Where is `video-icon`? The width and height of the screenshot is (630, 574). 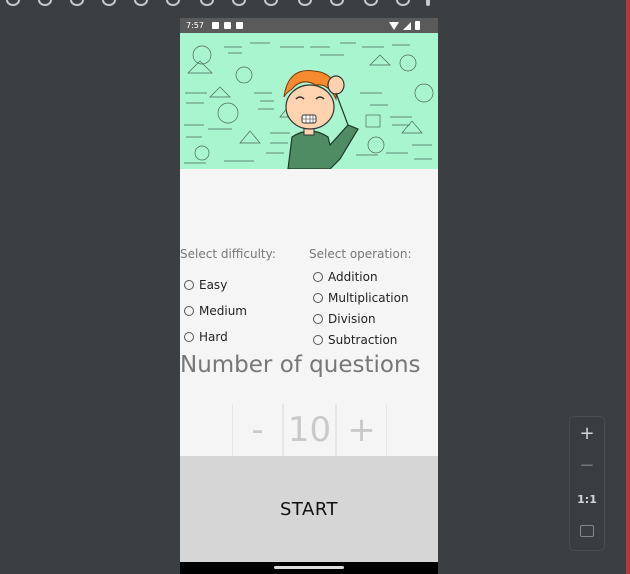
video-icon is located at coordinates (337, 3).